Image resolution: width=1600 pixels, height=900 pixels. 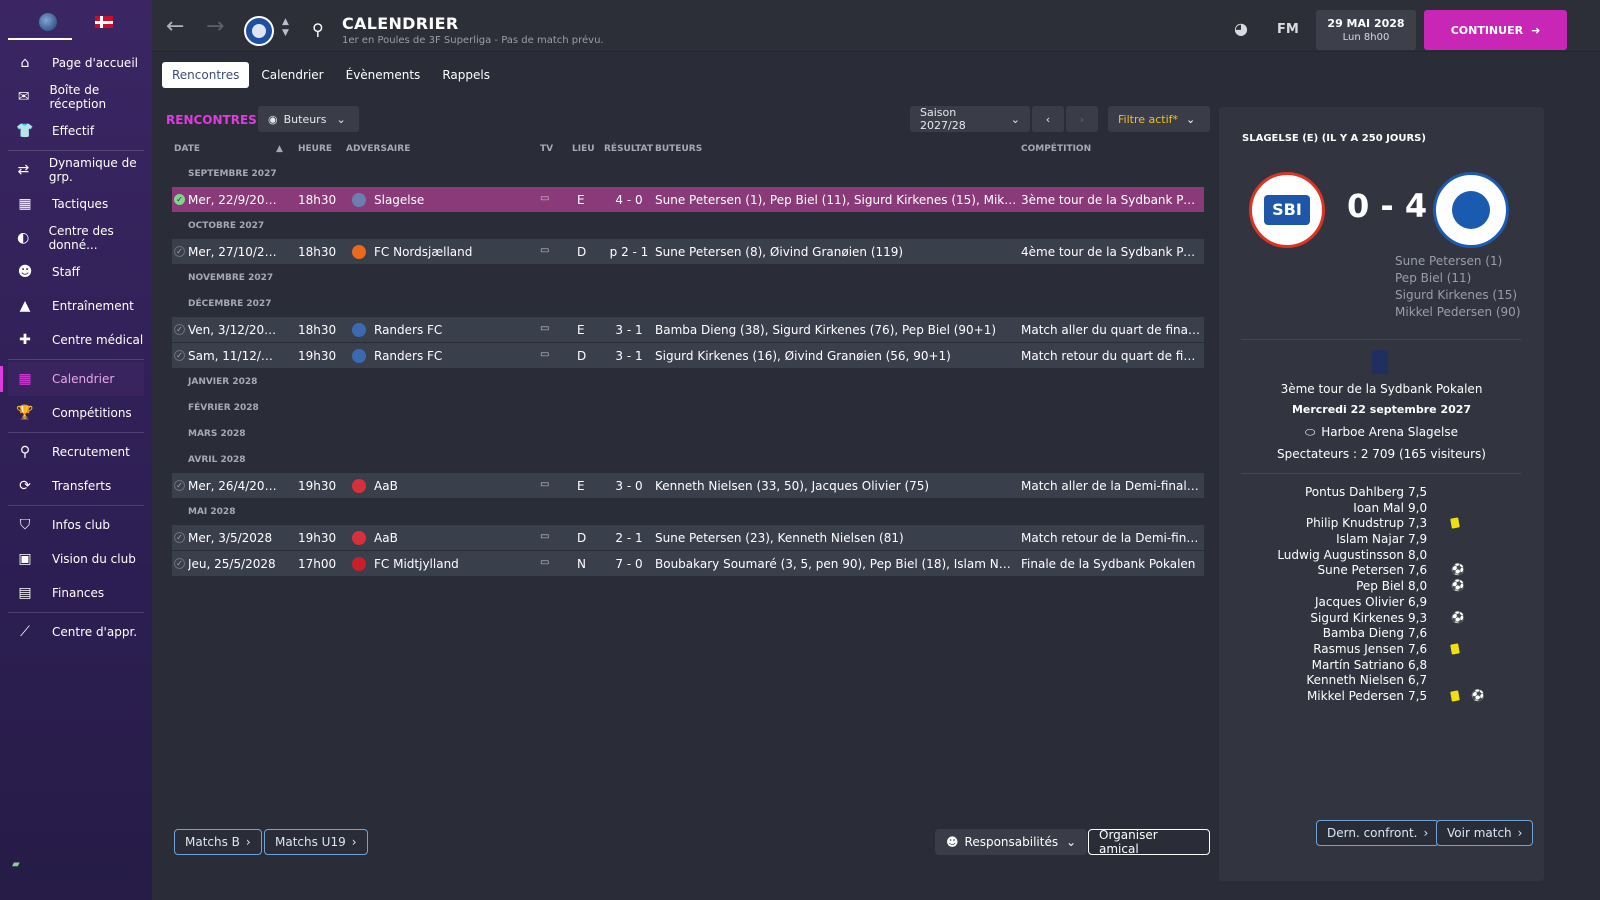 I want to click on responsibilities-button: ☻ Responsabilités ⌄, so click(x=1011, y=842).